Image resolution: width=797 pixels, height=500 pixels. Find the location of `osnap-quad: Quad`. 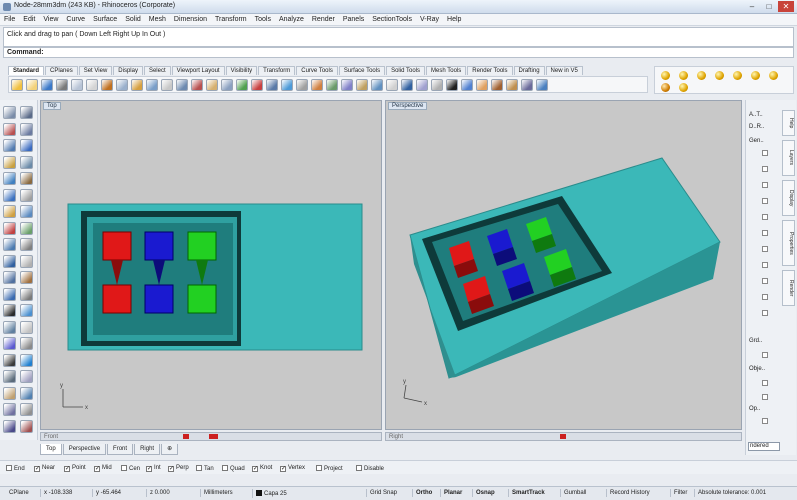

osnap-quad: Quad is located at coordinates (233, 468).